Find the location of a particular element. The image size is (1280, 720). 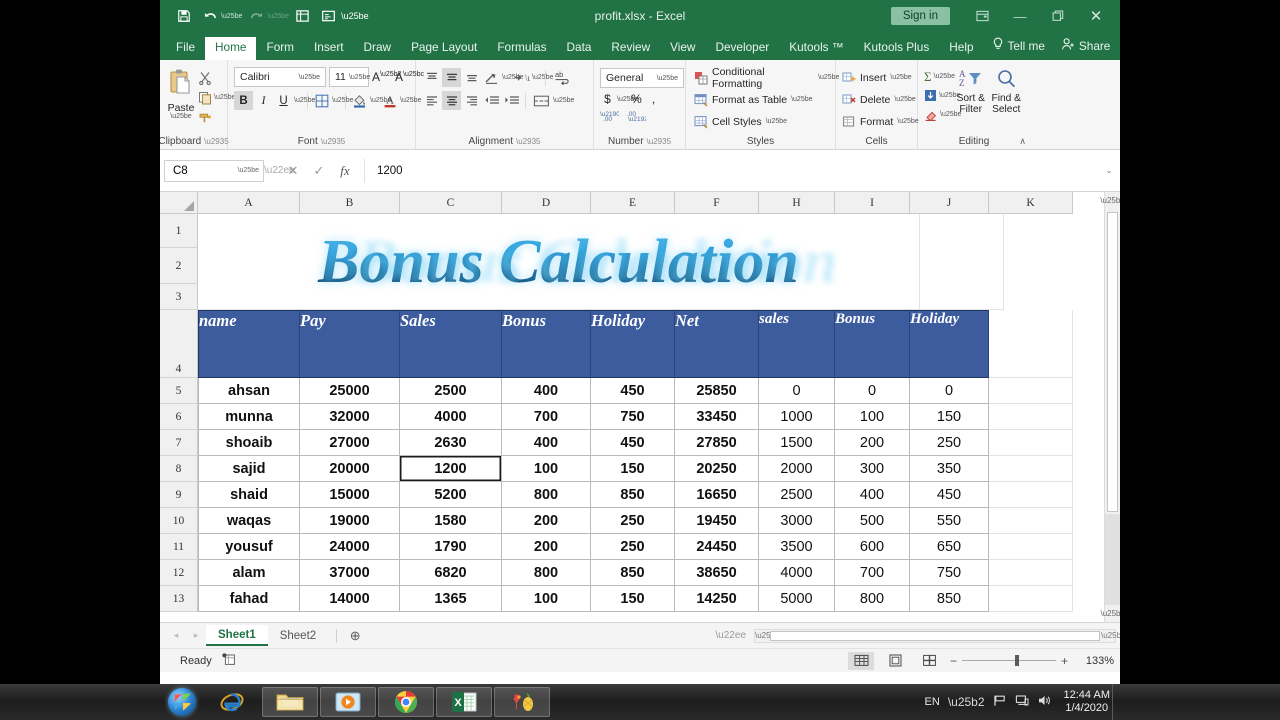

tab-help: Help is located at coordinates (961, 48).